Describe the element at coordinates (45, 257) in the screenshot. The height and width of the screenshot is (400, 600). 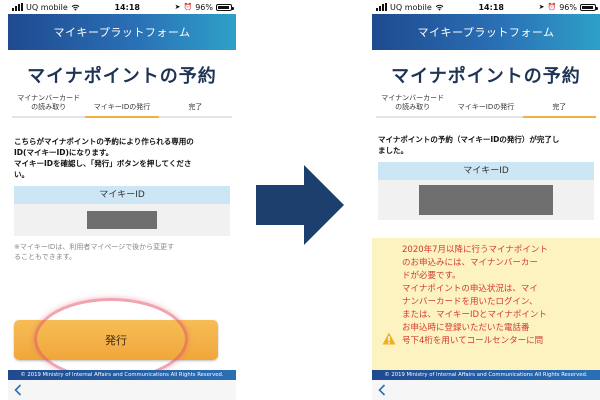
I see `note-line: ることもできます。` at that location.